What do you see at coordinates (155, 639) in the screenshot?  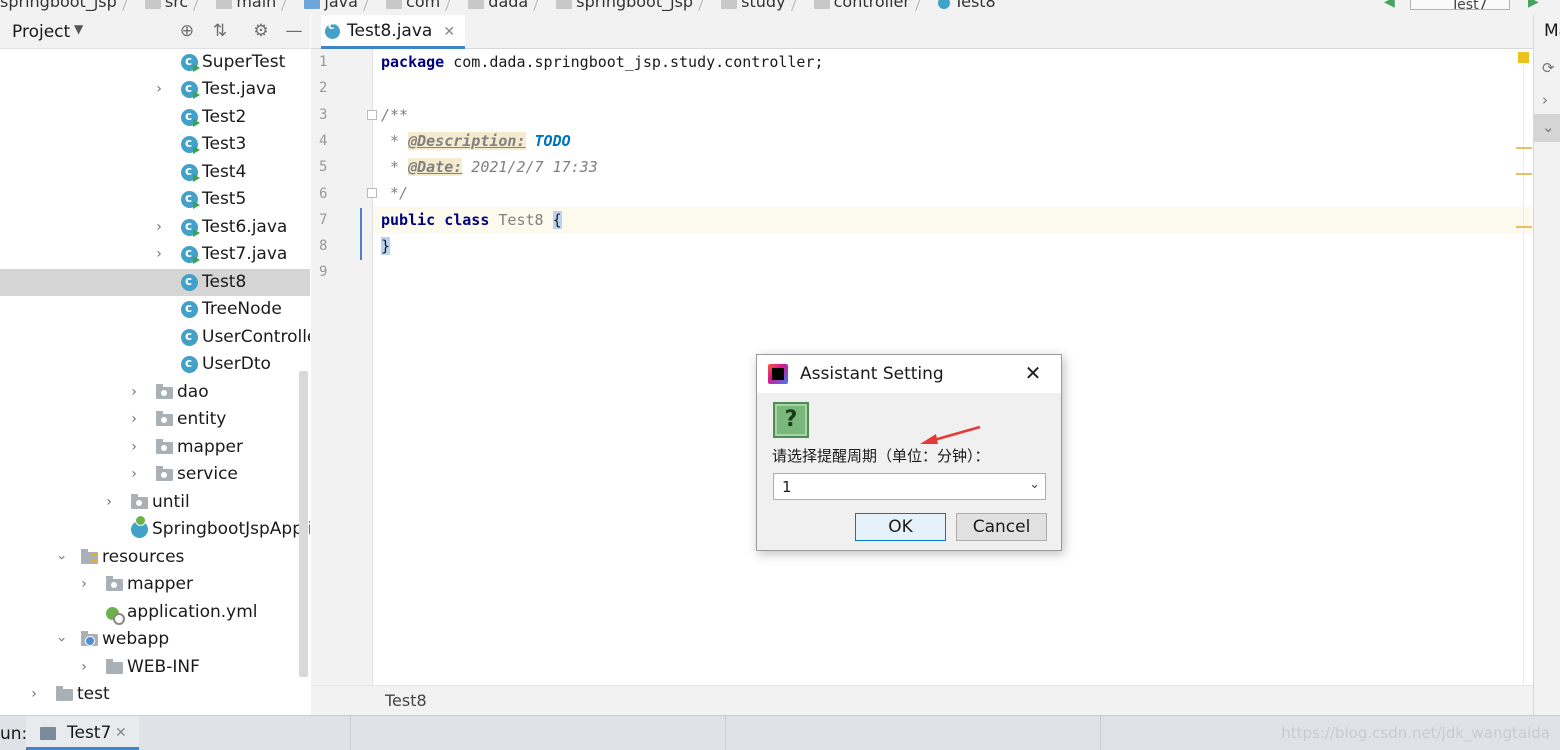 I see `tree-item: › webapp` at bounding box center [155, 639].